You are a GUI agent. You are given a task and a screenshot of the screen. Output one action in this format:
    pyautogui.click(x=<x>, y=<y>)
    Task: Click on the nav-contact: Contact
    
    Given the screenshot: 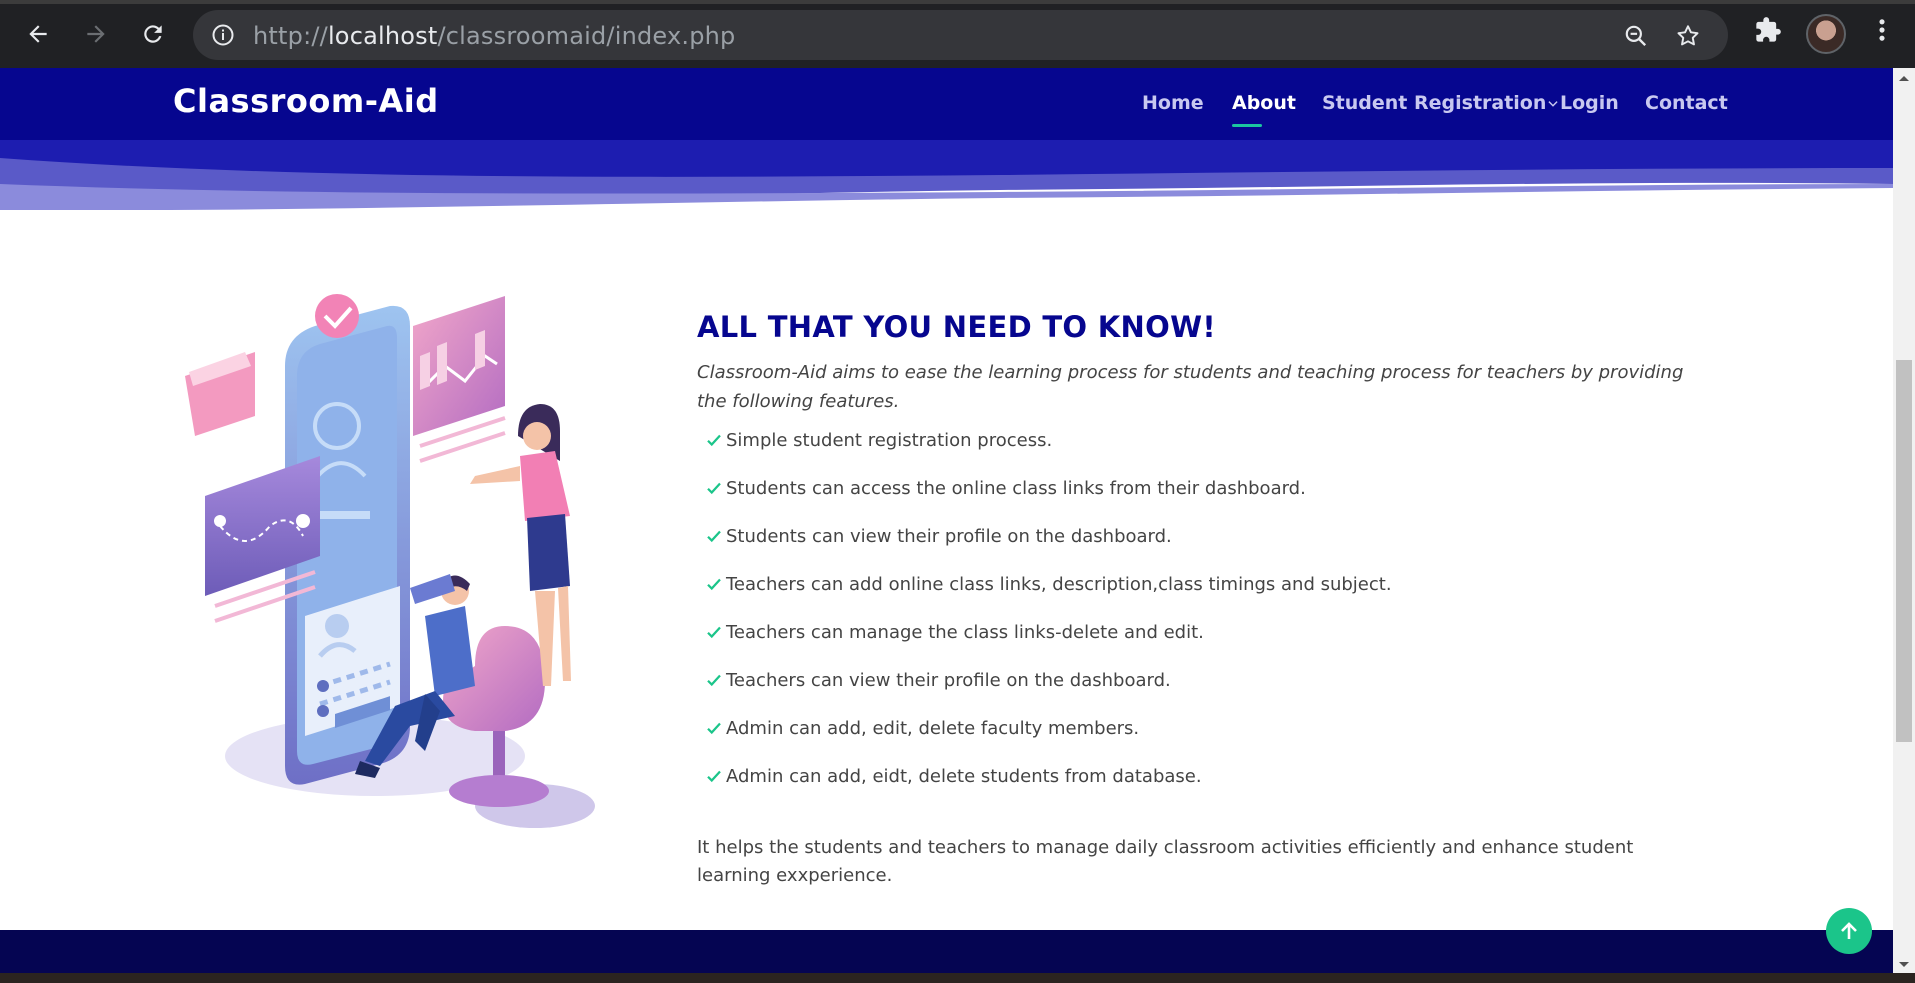 What is the action you would take?
    pyautogui.click(x=1686, y=103)
    